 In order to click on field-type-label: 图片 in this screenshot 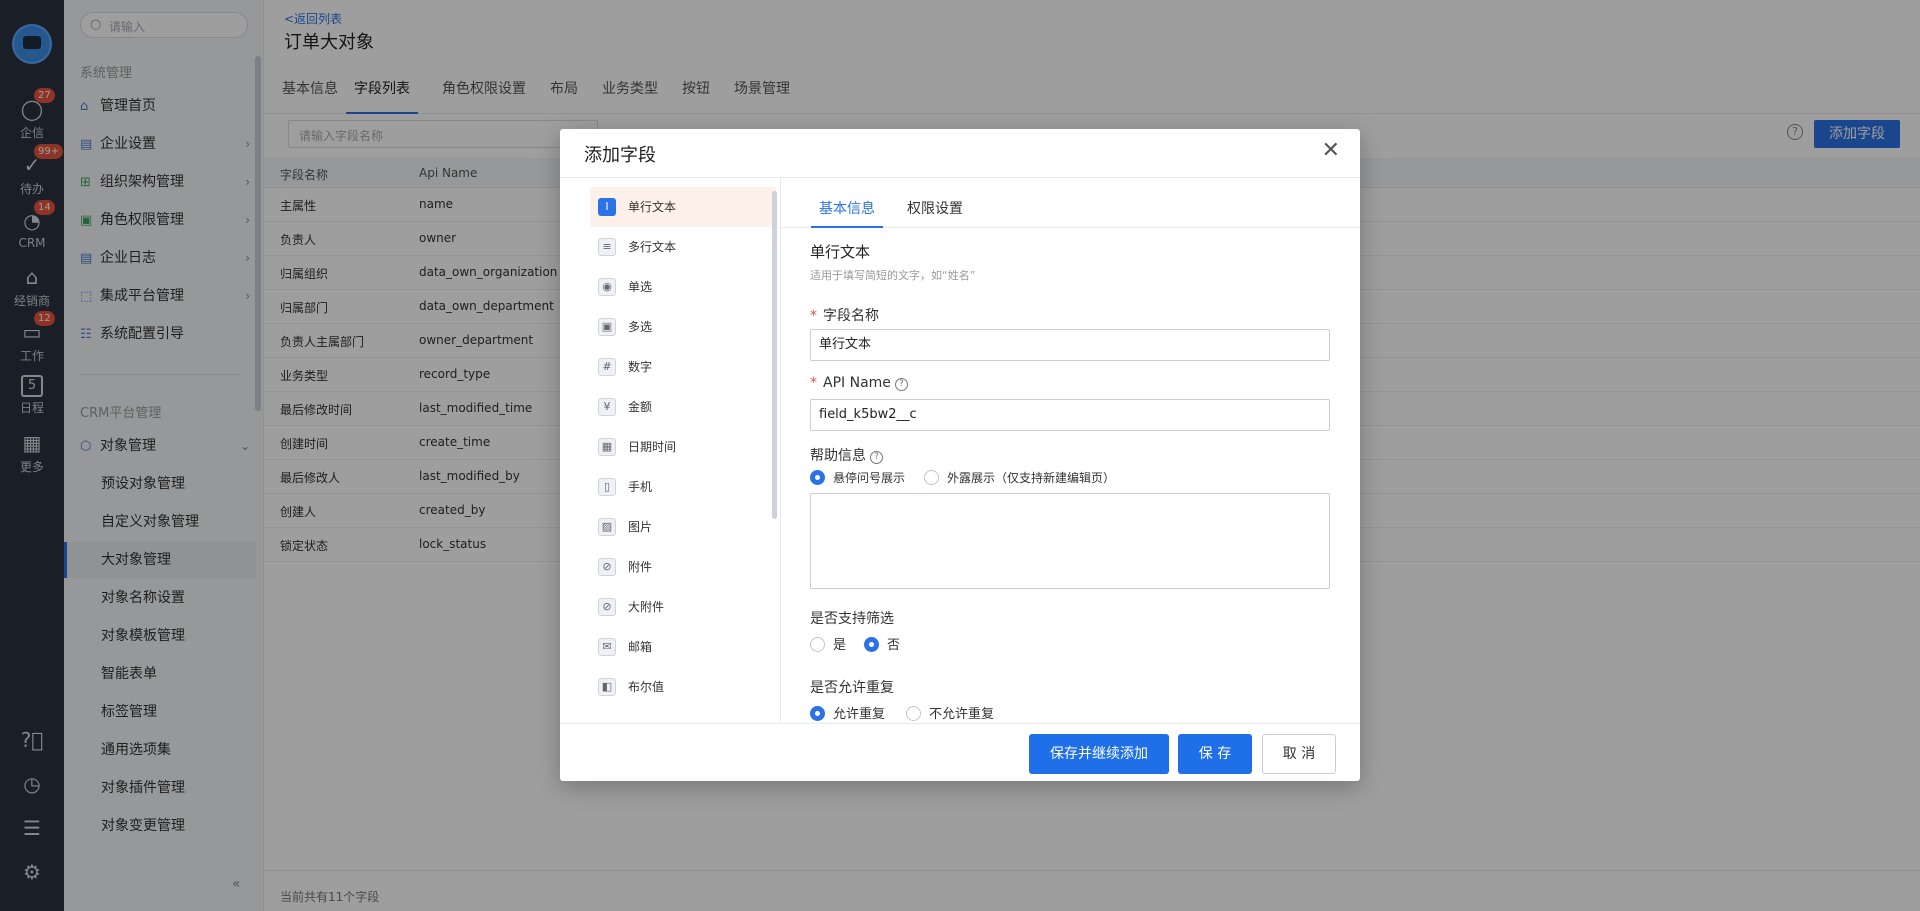, I will do `click(640, 527)`.